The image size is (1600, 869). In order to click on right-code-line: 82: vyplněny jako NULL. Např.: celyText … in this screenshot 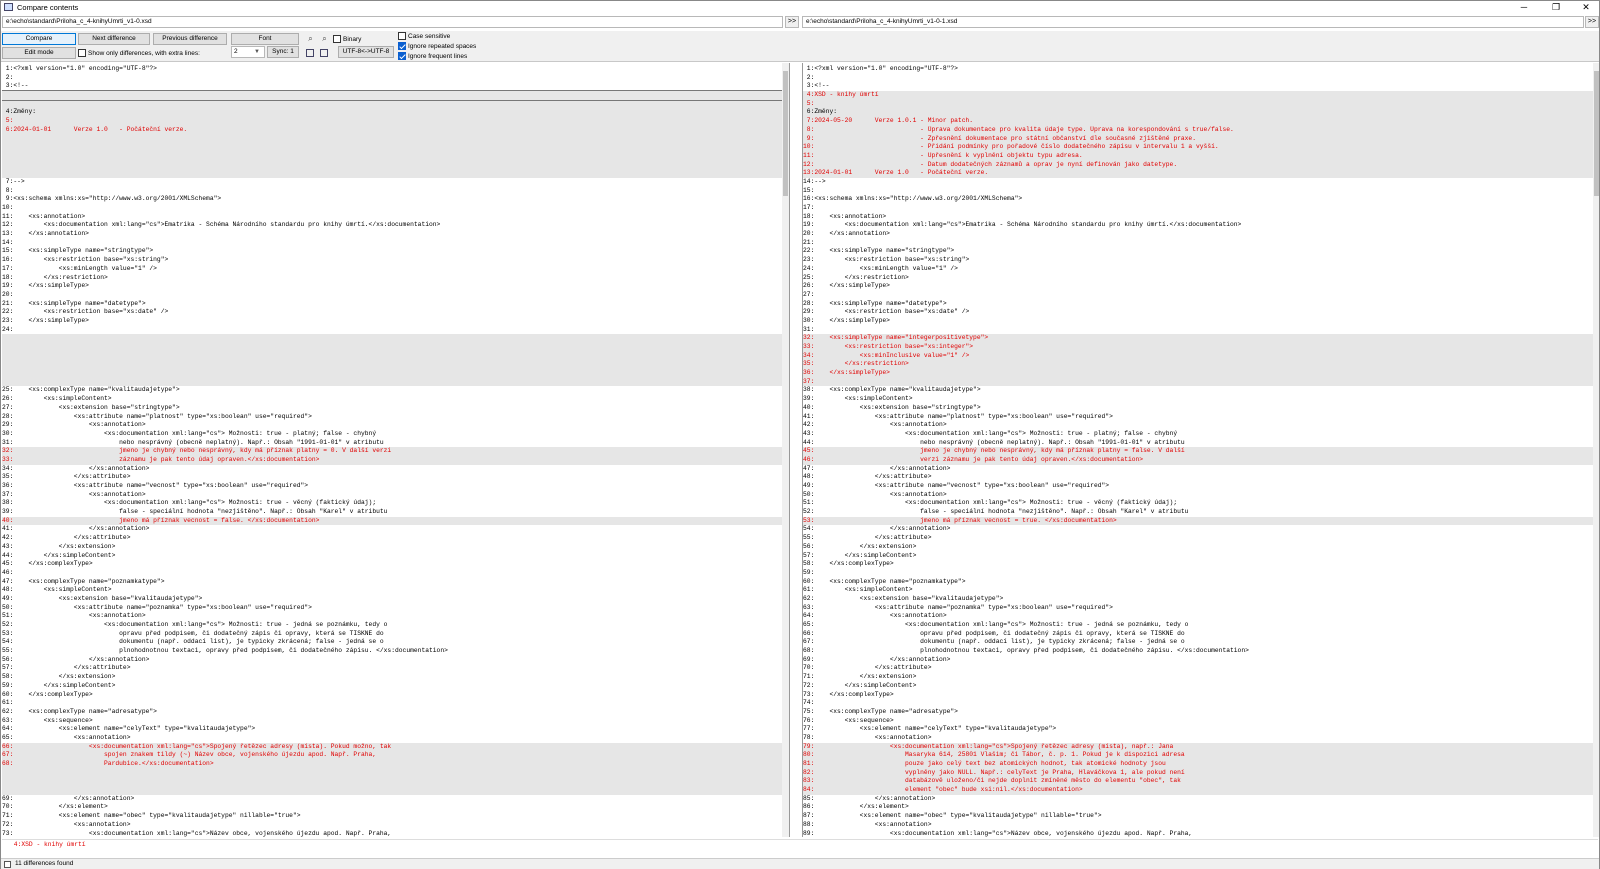, I will do `click(1201, 773)`.